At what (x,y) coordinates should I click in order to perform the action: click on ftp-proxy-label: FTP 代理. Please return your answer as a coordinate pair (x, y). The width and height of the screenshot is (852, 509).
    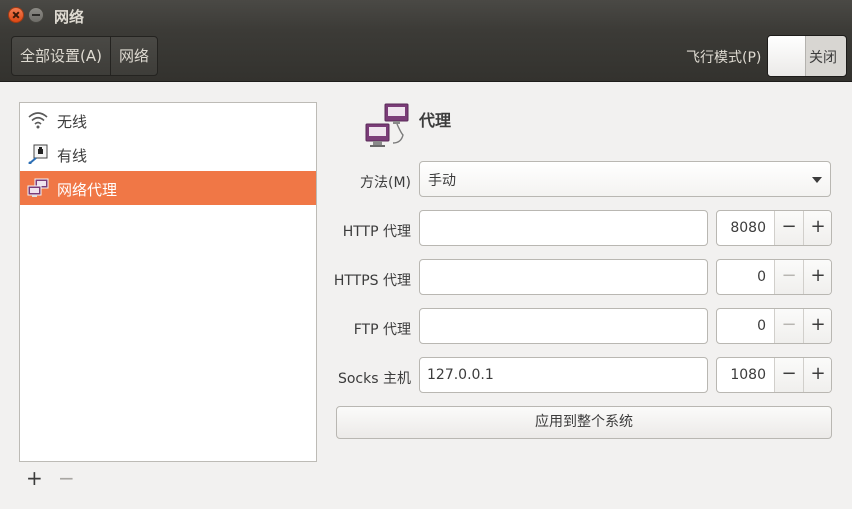
    Looking at the image, I should click on (382, 330).